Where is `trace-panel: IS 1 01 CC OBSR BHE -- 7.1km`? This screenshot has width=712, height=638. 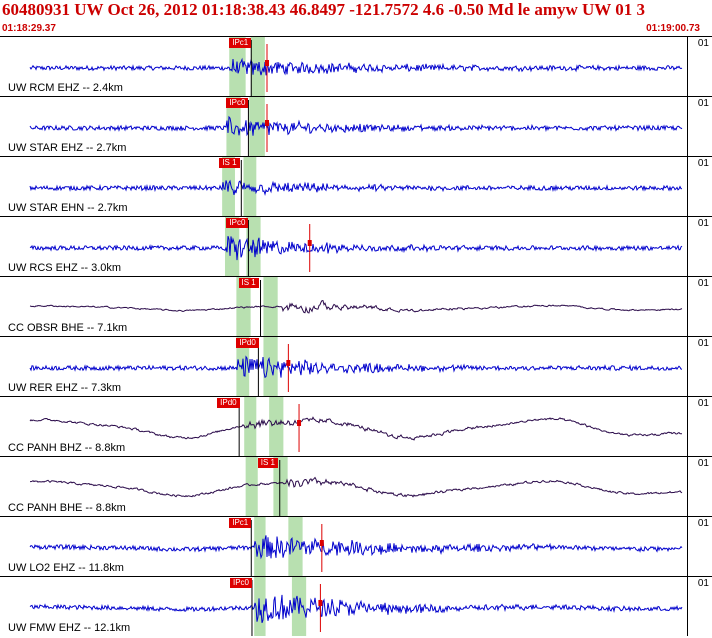
trace-panel: IS 1 01 CC OBSR BHE -- 7.1km is located at coordinates (356, 306).